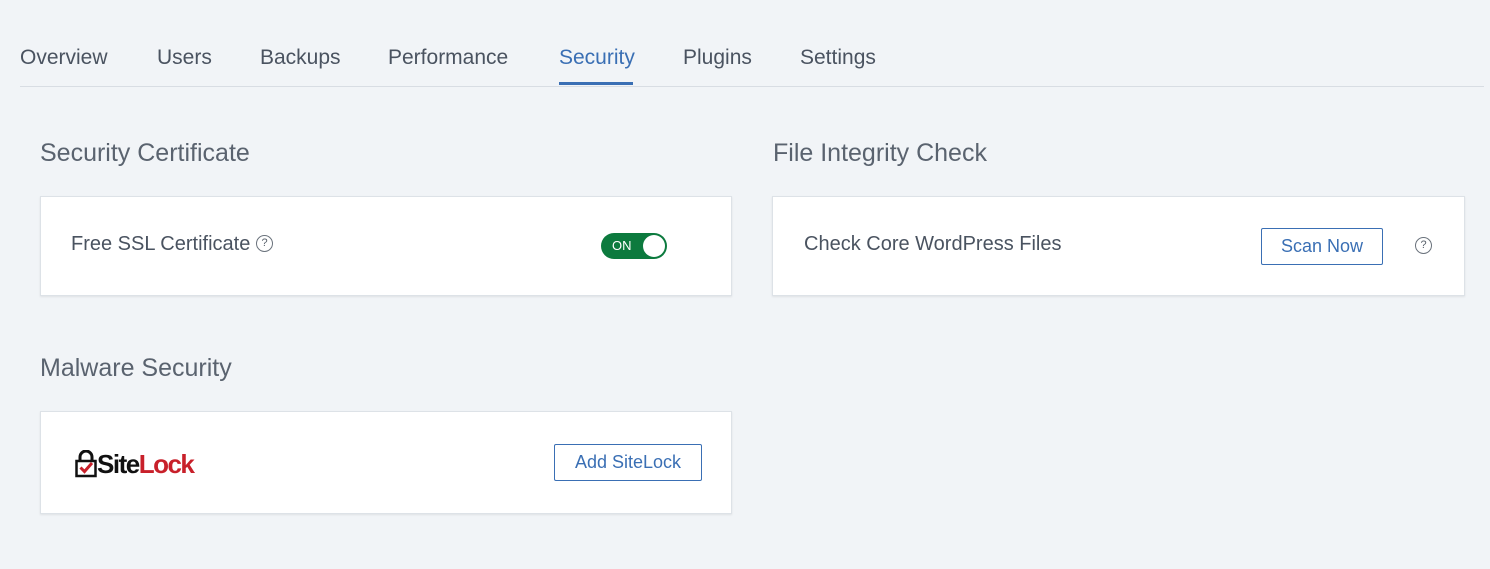  Describe the element at coordinates (880, 153) in the screenshot. I see `file-integrity-title: File Integrity Check` at that location.